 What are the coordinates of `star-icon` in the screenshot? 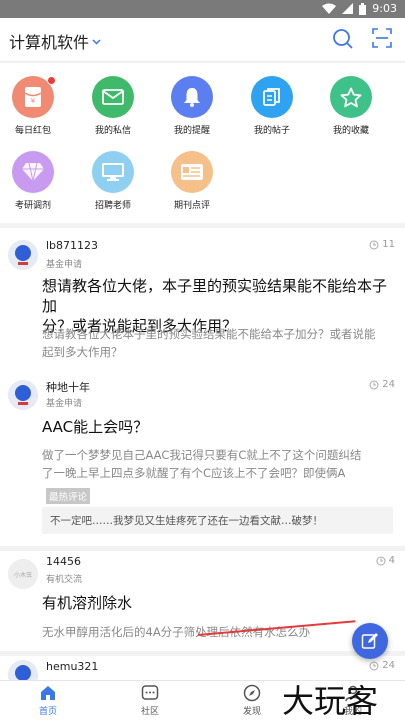 It's located at (351, 97).